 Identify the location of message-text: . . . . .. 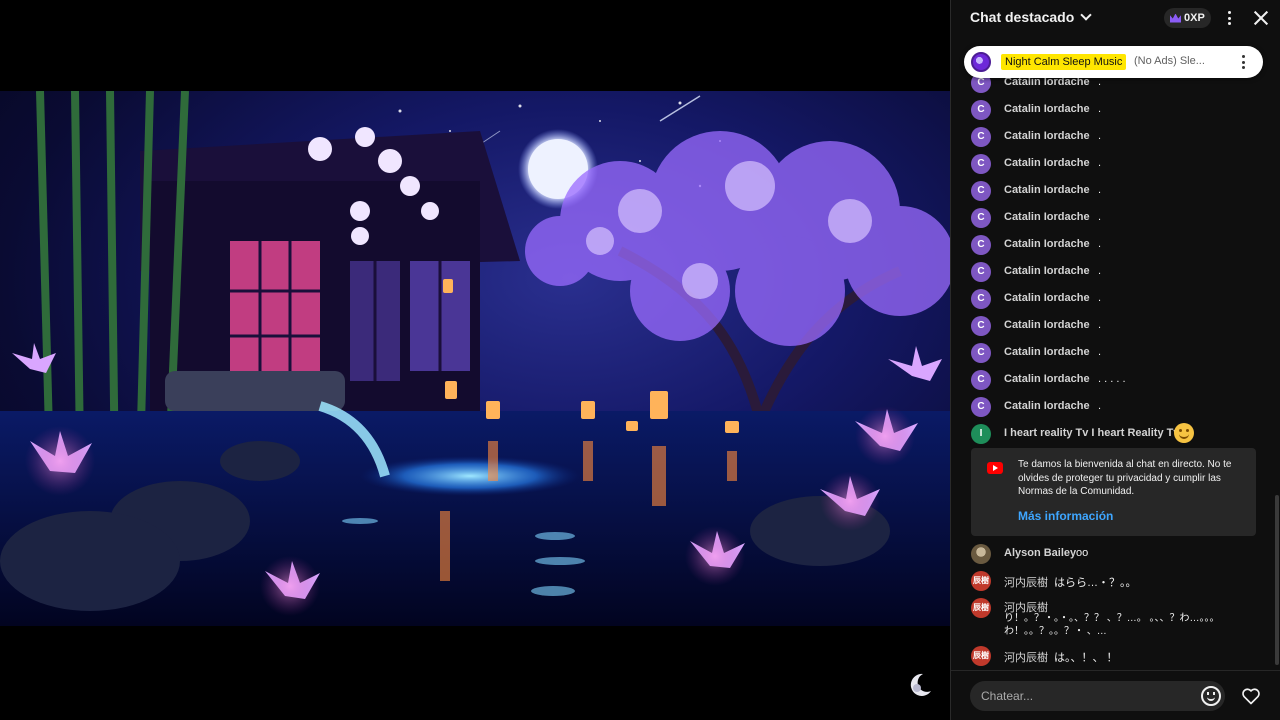
(1112, 379).